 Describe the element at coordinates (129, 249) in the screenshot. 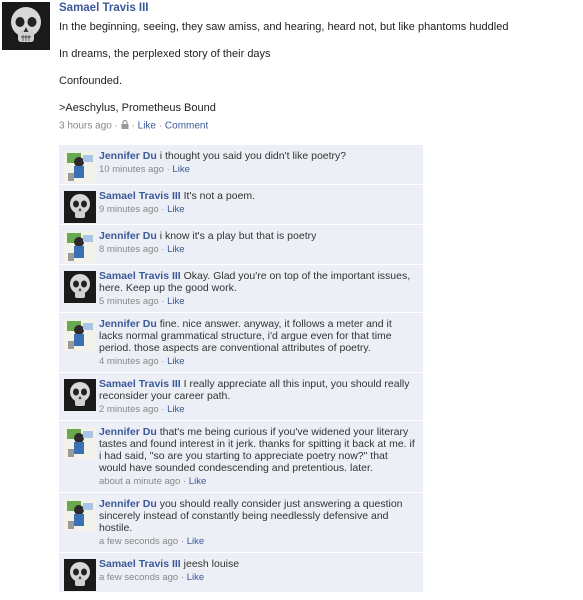

I see `comment-timestamp: 8 minutes ago` at that location.